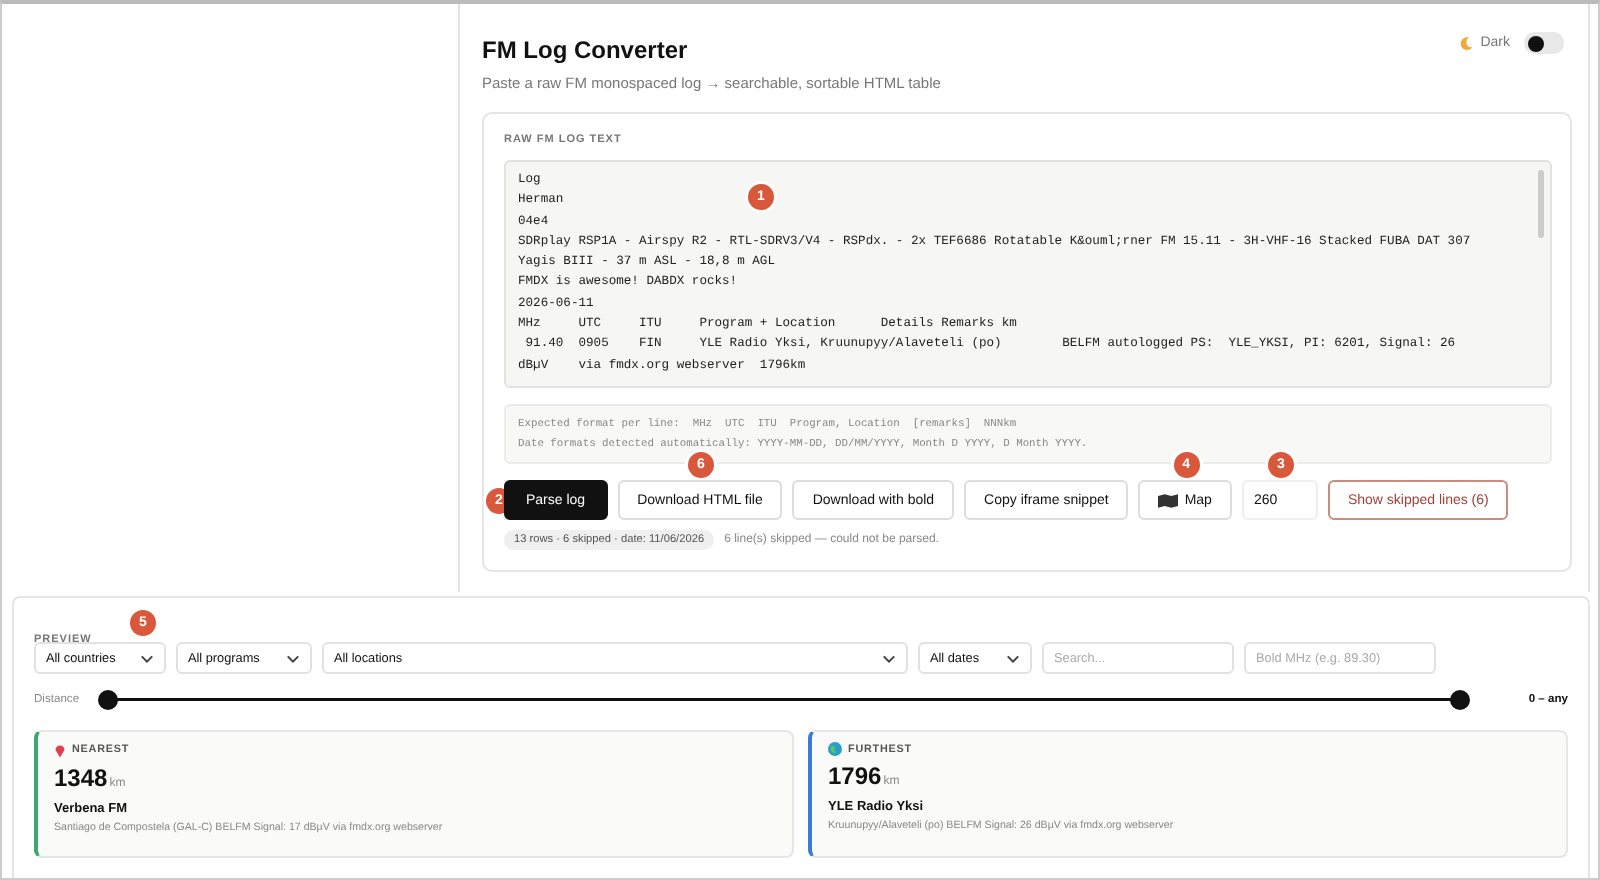 The width and height of the screenshot is (1600, 880). Describe the element at coordinates (586, 50) in the screenshot. I see `app-title: FM Log Converter` at that location.